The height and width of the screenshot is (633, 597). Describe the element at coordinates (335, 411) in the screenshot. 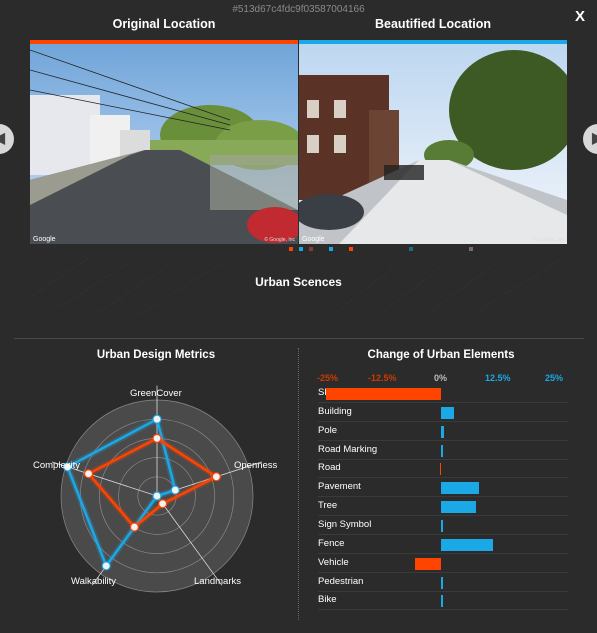

I see `element-row-label: Building` at that location.